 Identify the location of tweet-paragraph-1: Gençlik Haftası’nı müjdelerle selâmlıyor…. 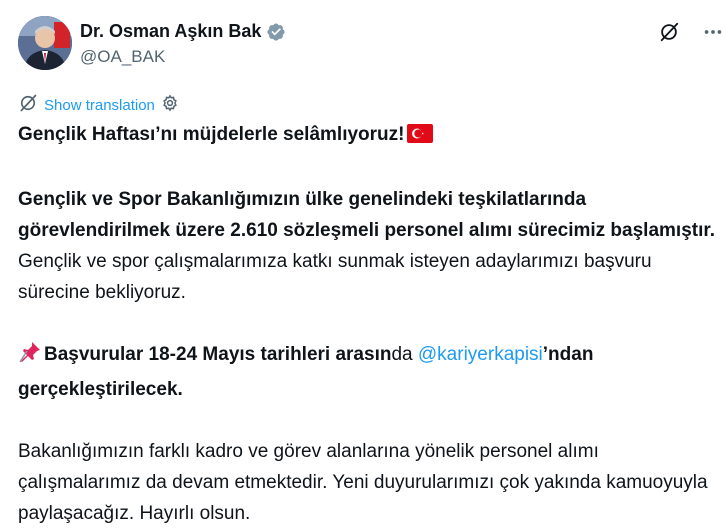
(368, 136).